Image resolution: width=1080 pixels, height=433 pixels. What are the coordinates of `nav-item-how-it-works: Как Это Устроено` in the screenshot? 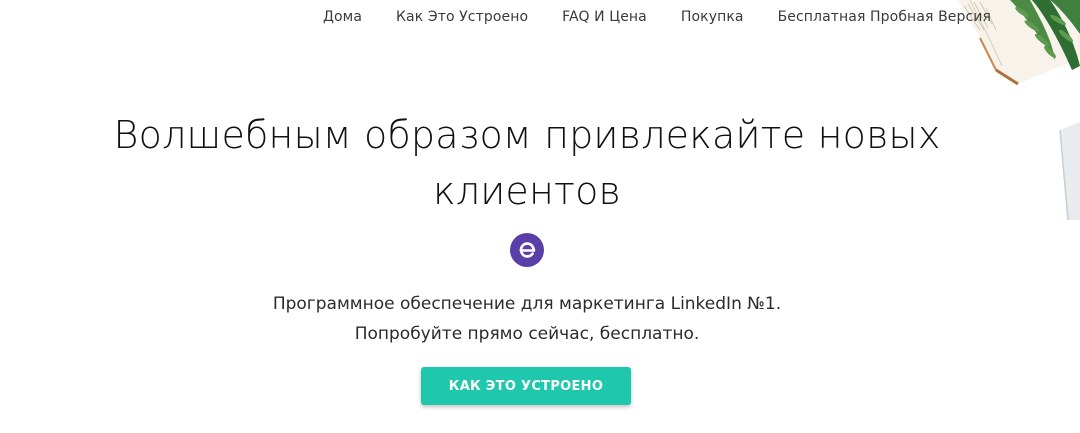 It's located at (462, 17).